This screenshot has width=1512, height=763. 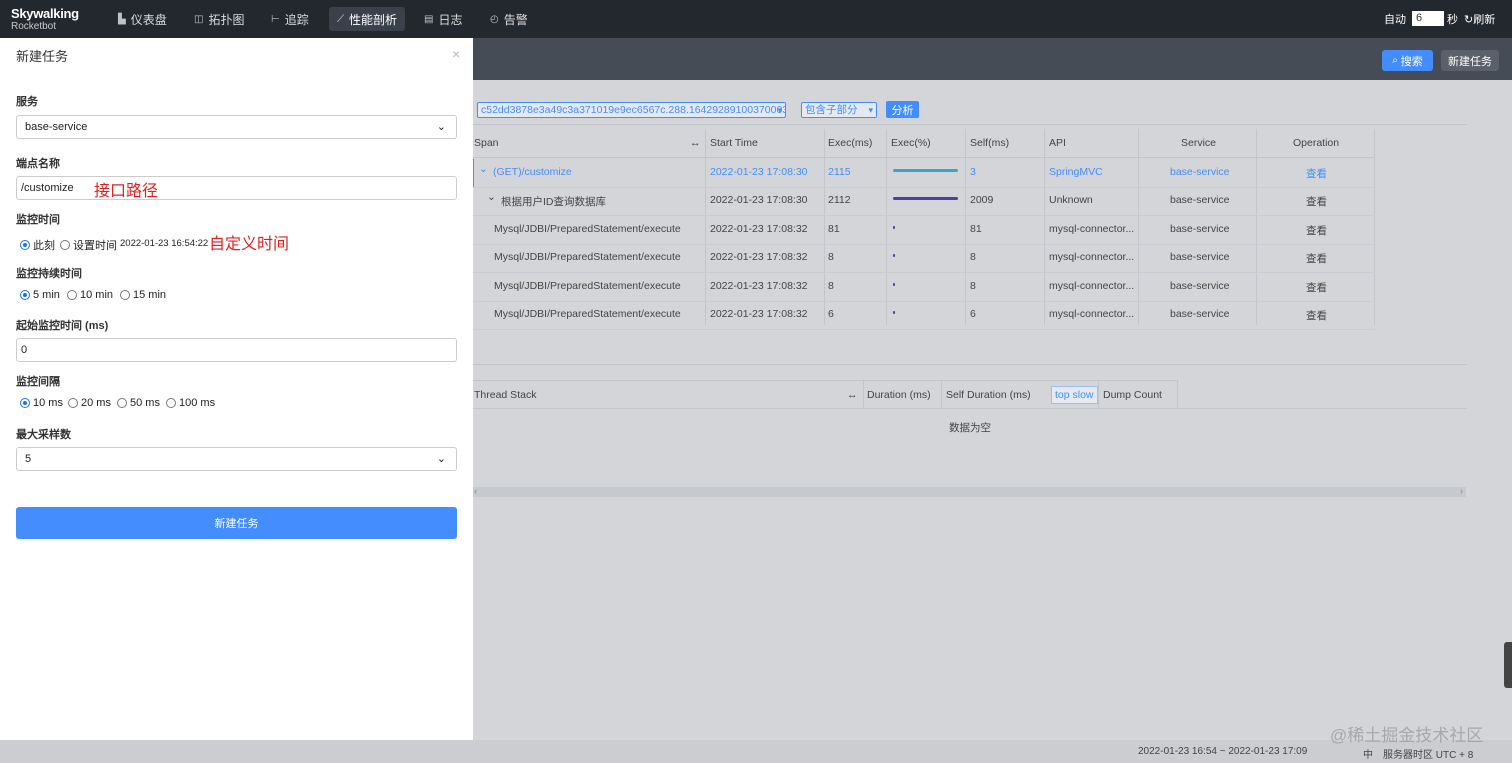 What do you see at coordinates (340, 19) in the screenshot?
I see `profile-icon: ⟋` at bounding box center [340, 19].